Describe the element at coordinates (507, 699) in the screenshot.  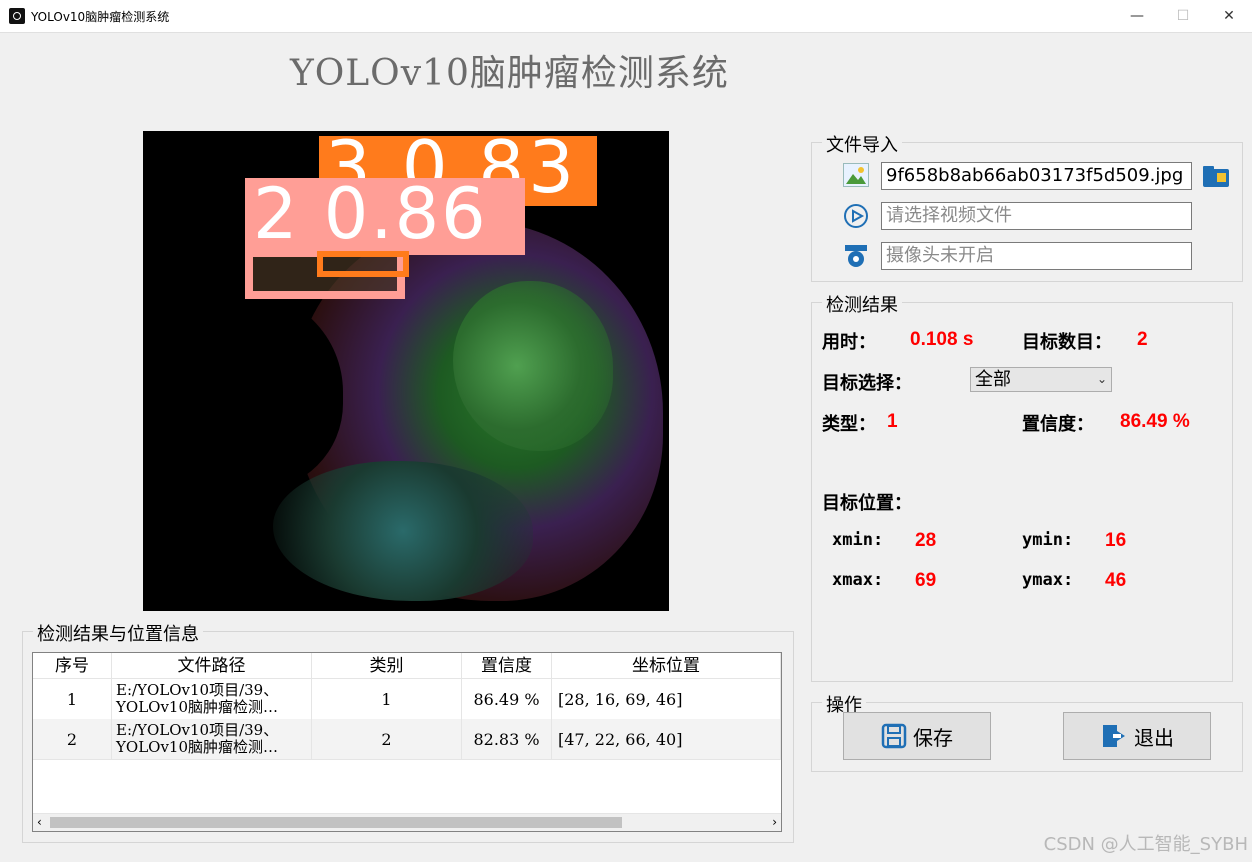
I see `row-confidence: 86.49 %` at that location.